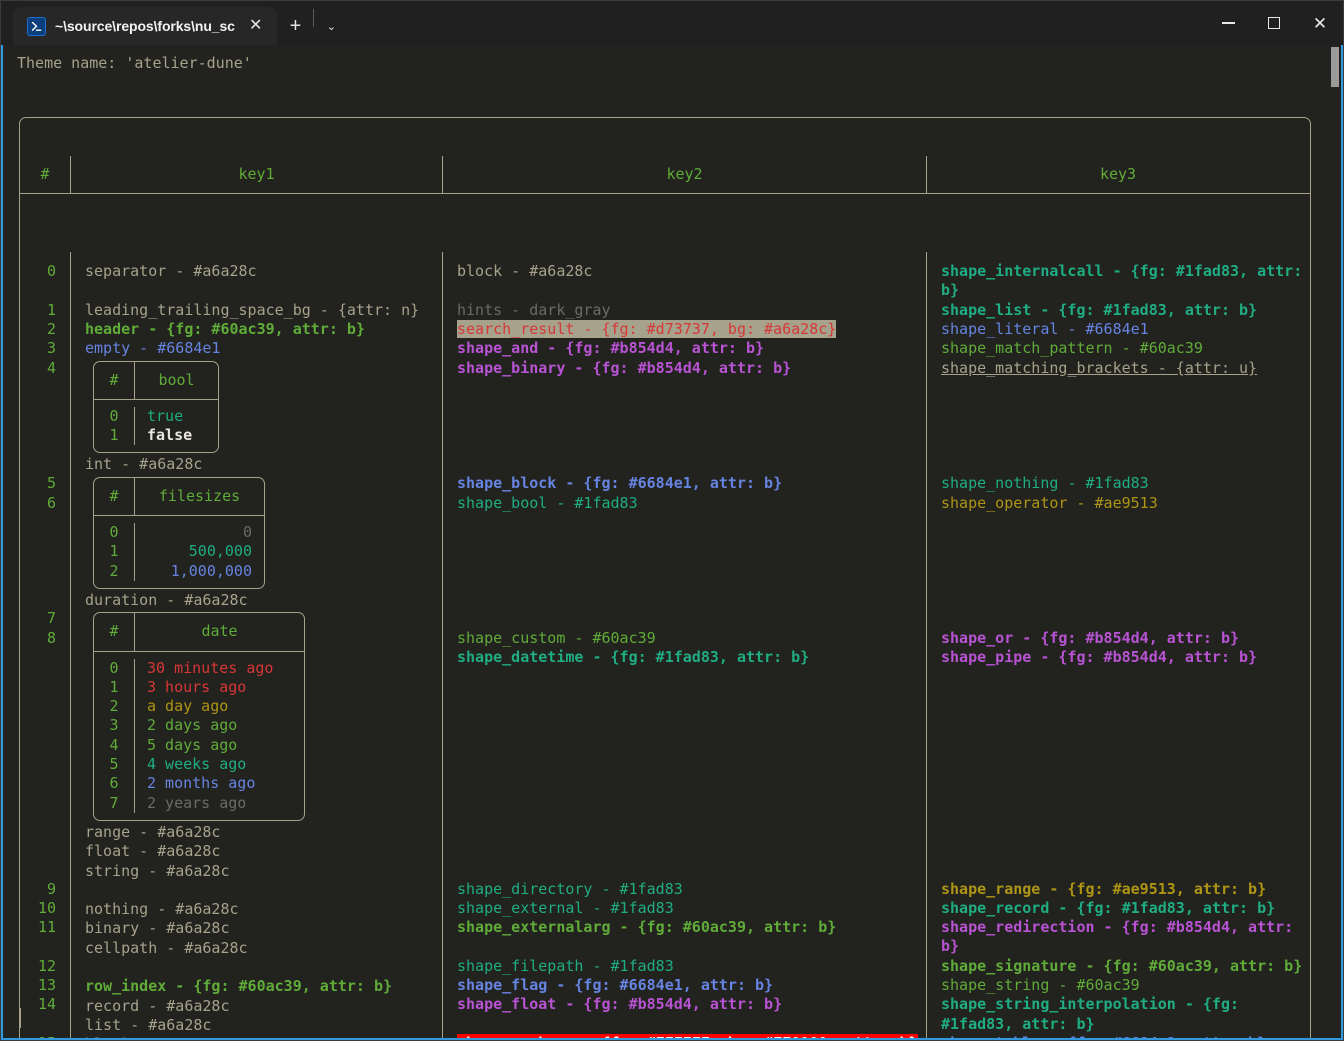  I want to click on table-row: 0 true, so click(156, 416).